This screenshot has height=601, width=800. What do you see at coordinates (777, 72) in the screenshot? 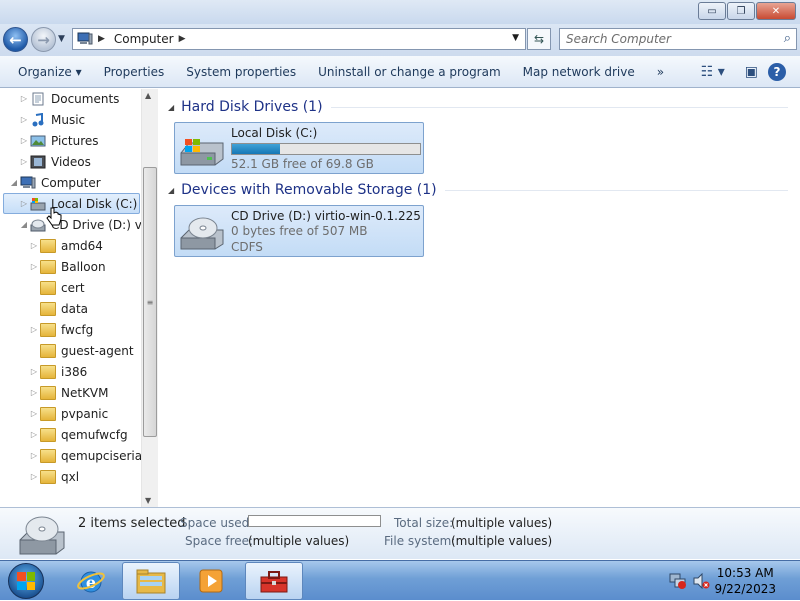
I see `help-icon: ?` at bounding box center [777, 72].